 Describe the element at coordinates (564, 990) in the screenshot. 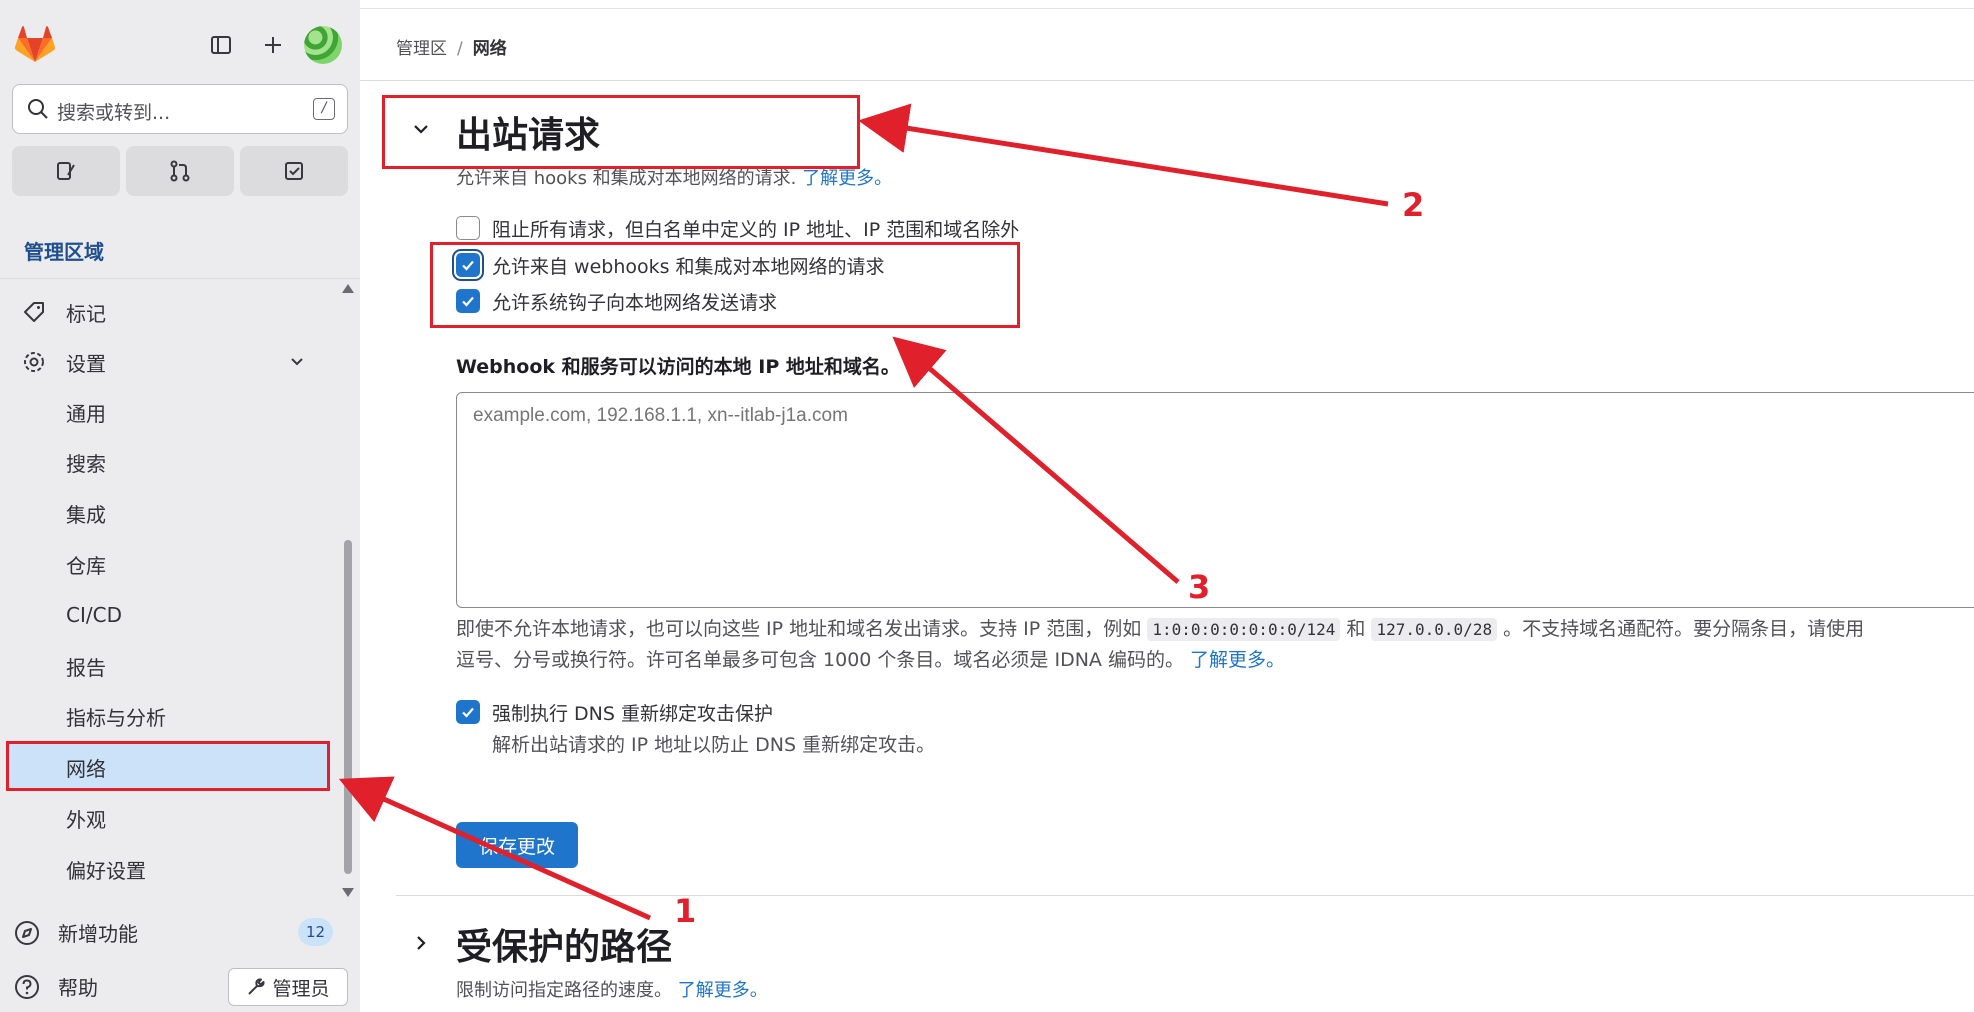

I see `protected-paths-description-text: 限制访问指定路径的速度。` at that location.